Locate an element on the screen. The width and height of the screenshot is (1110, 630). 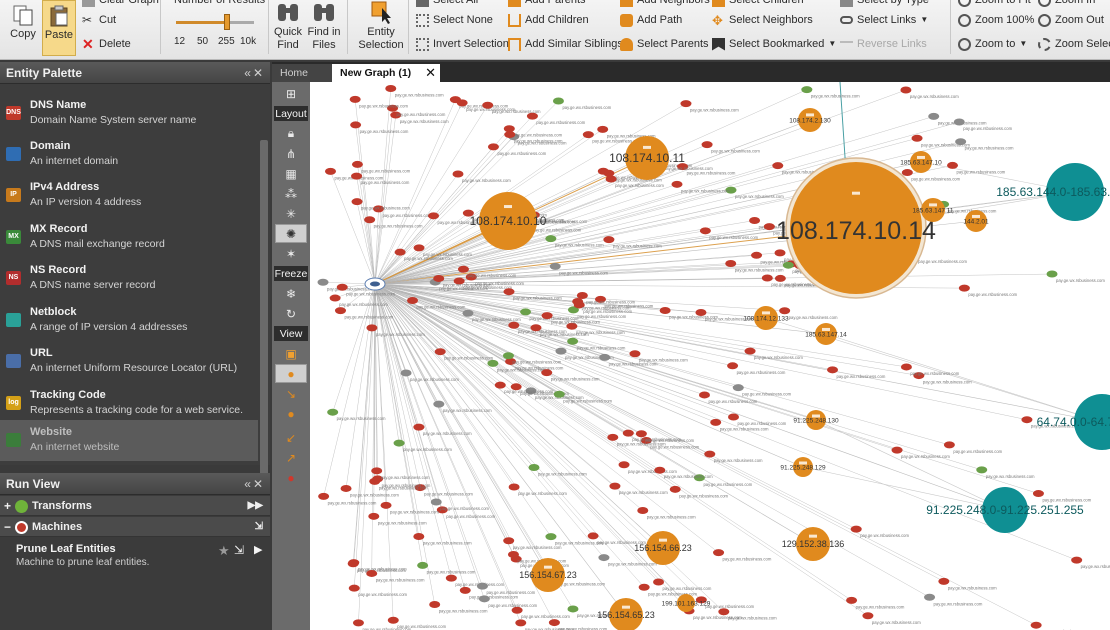
outgoing-links-icon: ↗ is located at coordinates (291, 457).